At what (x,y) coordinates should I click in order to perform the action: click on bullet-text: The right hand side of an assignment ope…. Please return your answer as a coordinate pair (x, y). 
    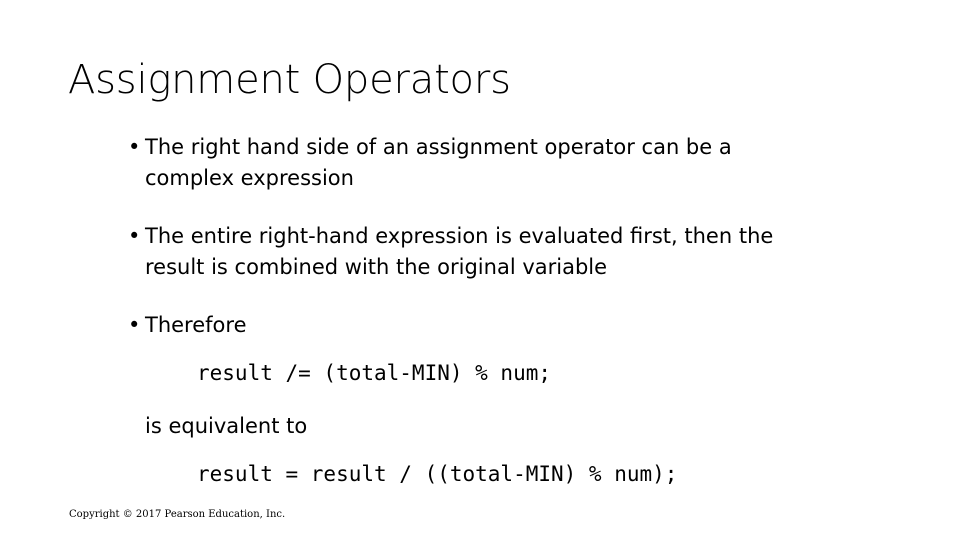
    Looking at the image, I should click on (438, 162).